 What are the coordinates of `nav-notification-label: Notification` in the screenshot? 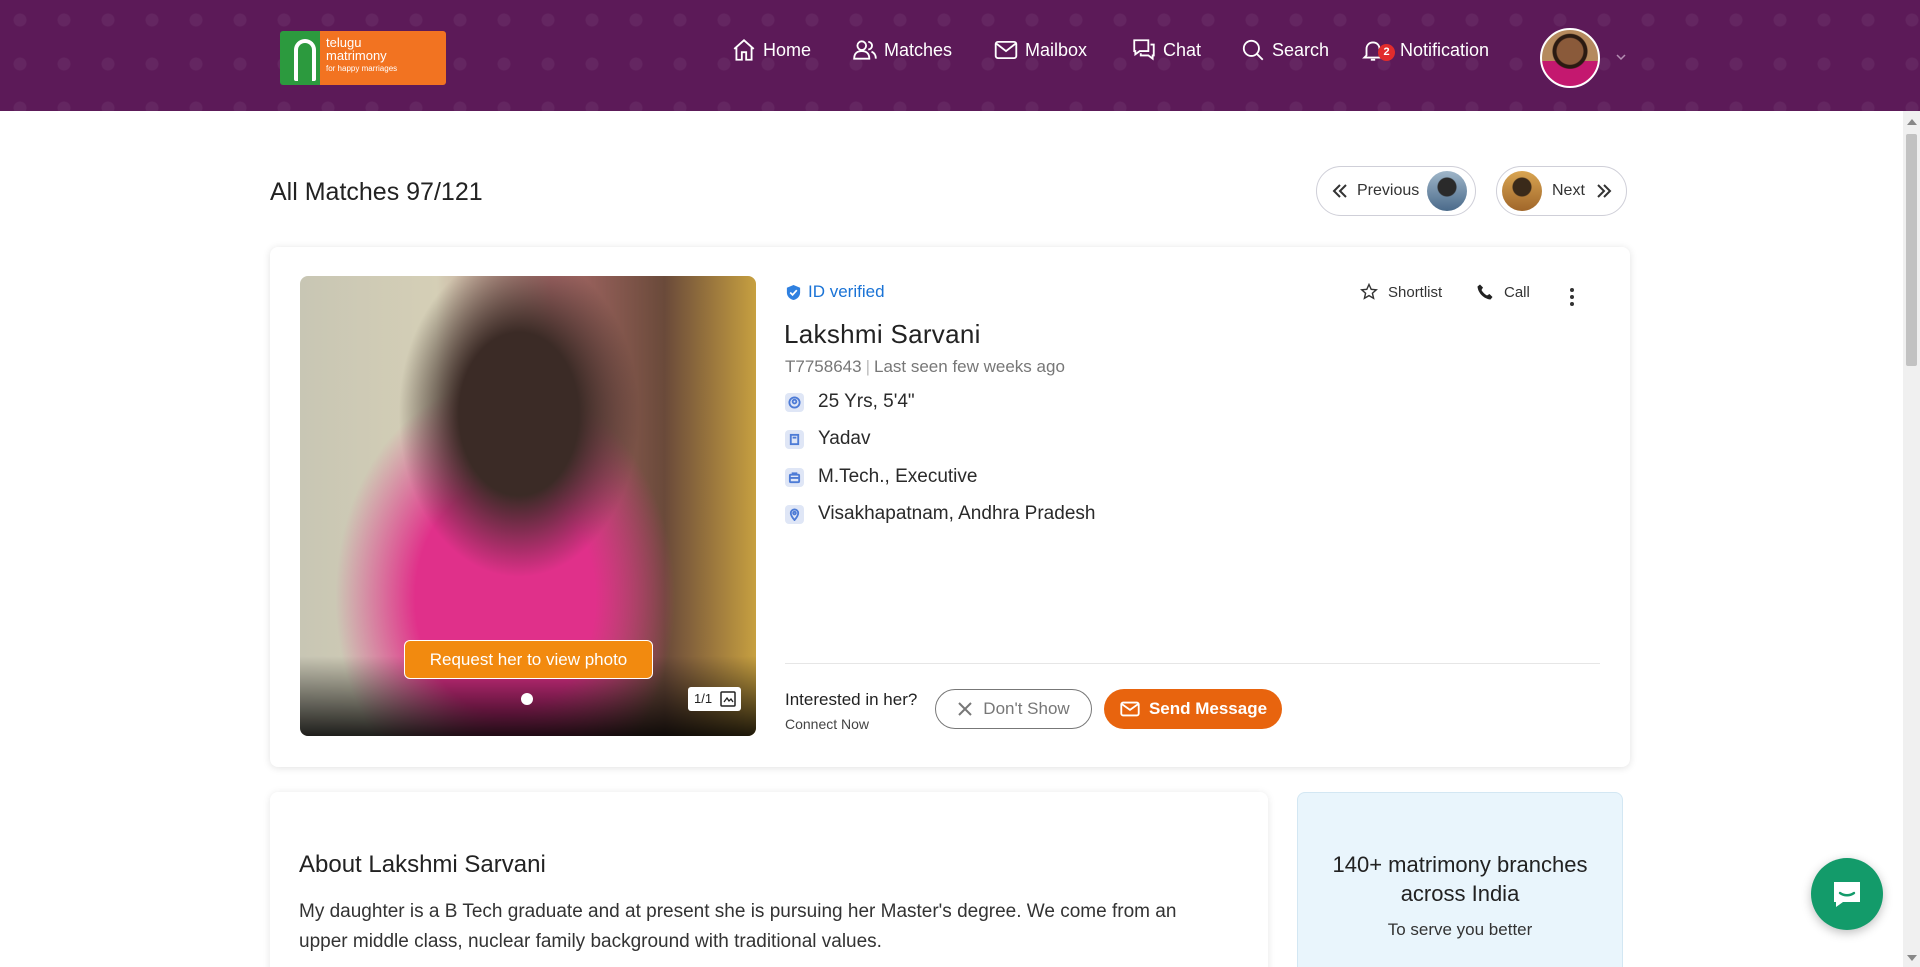 It's located at (1445, 49).